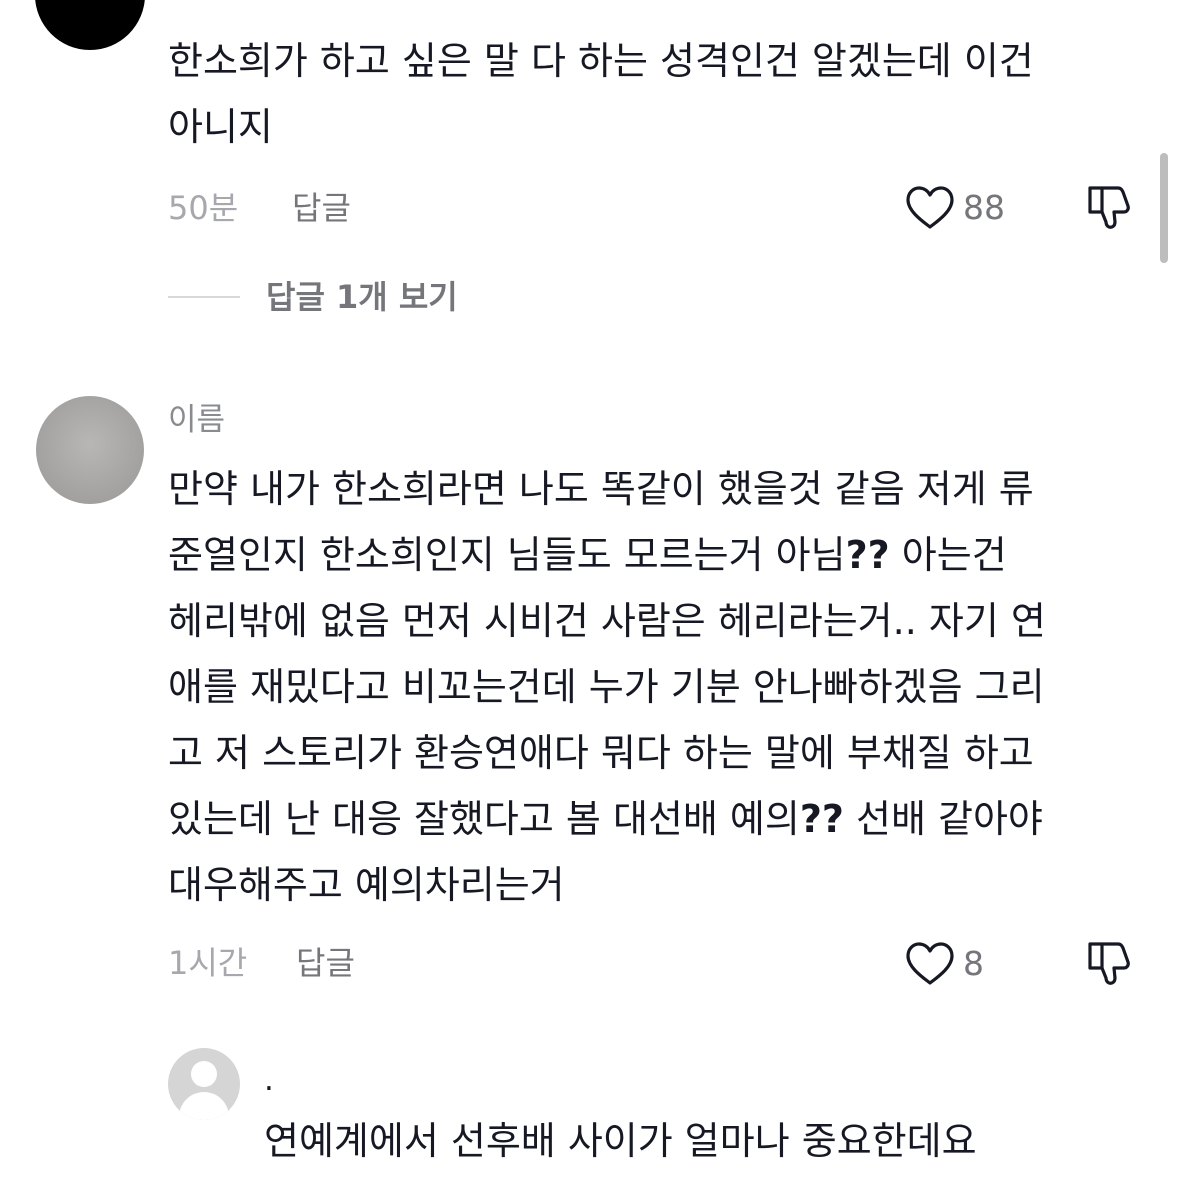 The image size is (1179, 1192). What do you see at coordinates (984, 207) in the screenshot?
I see `like-count: 88` at bounding box center [984, 207].